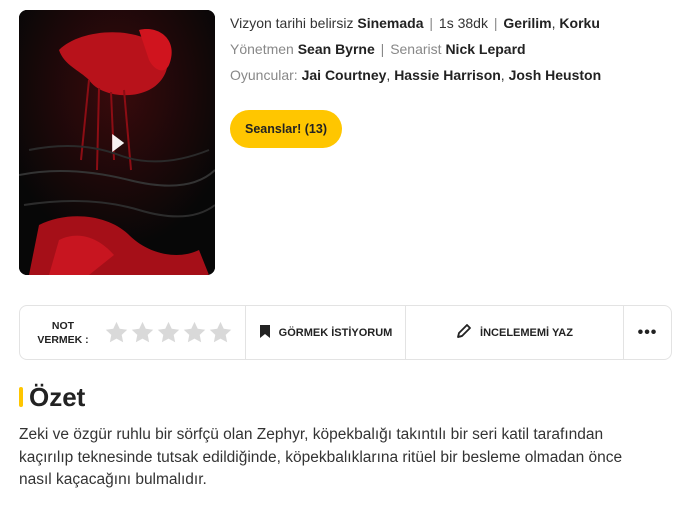 This screenshot has height=520, width=675. Describe the element at coordinates (527, 23) in the screenshot. I see `genre-link: Gerilim` at that location.